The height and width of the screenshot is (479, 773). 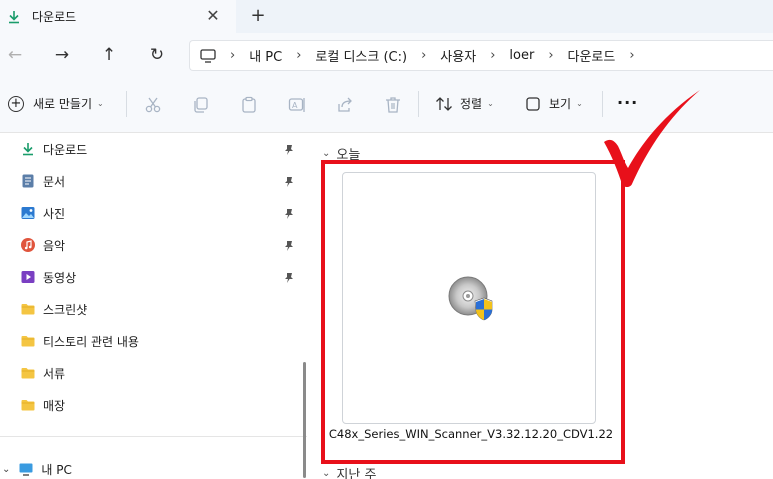 I want to click on sidebar-item-documents: 문서, so click(x=42, y=181).